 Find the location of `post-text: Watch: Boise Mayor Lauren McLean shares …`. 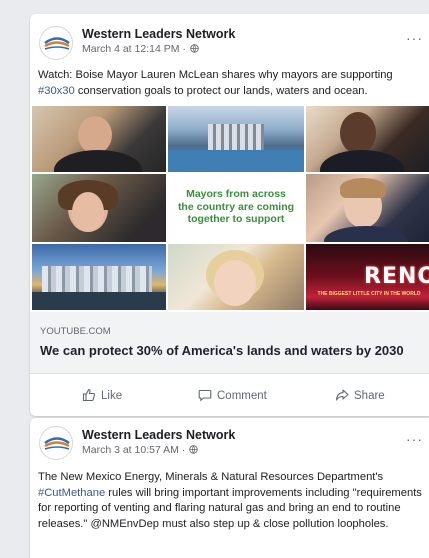

post-text: Watch: Boise Mayor Lauren McLean shares … is located at coordinates (231, 83).